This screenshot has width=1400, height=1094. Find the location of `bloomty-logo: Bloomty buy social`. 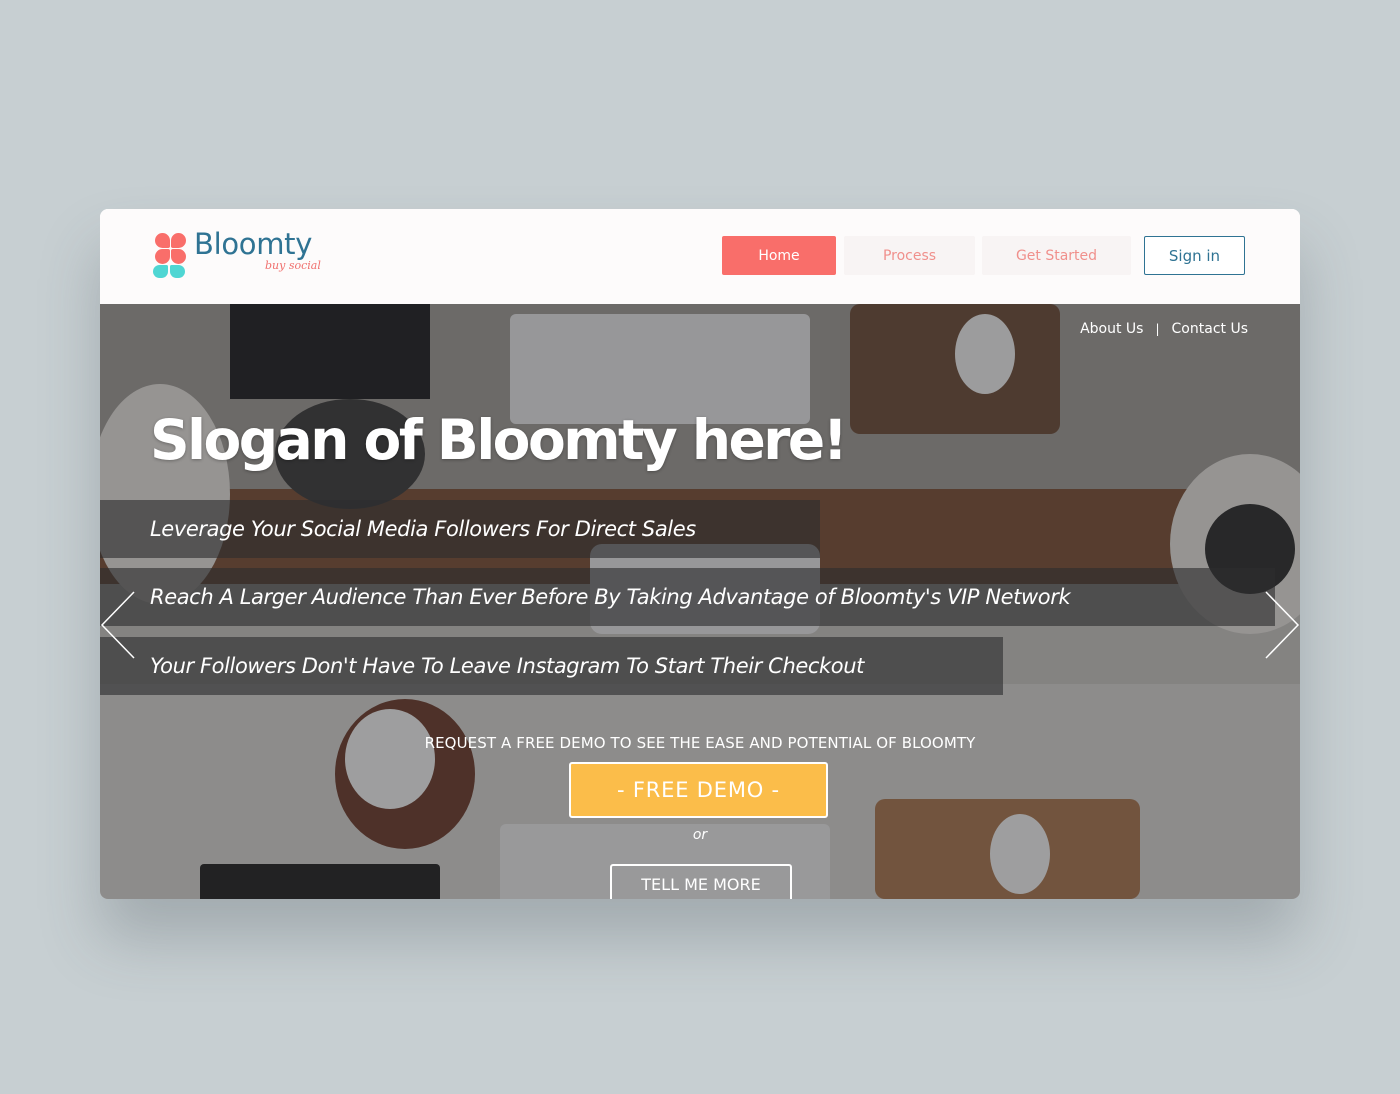

bloomty-logo: Bloomty buy social is located at coordinates (252, 254).